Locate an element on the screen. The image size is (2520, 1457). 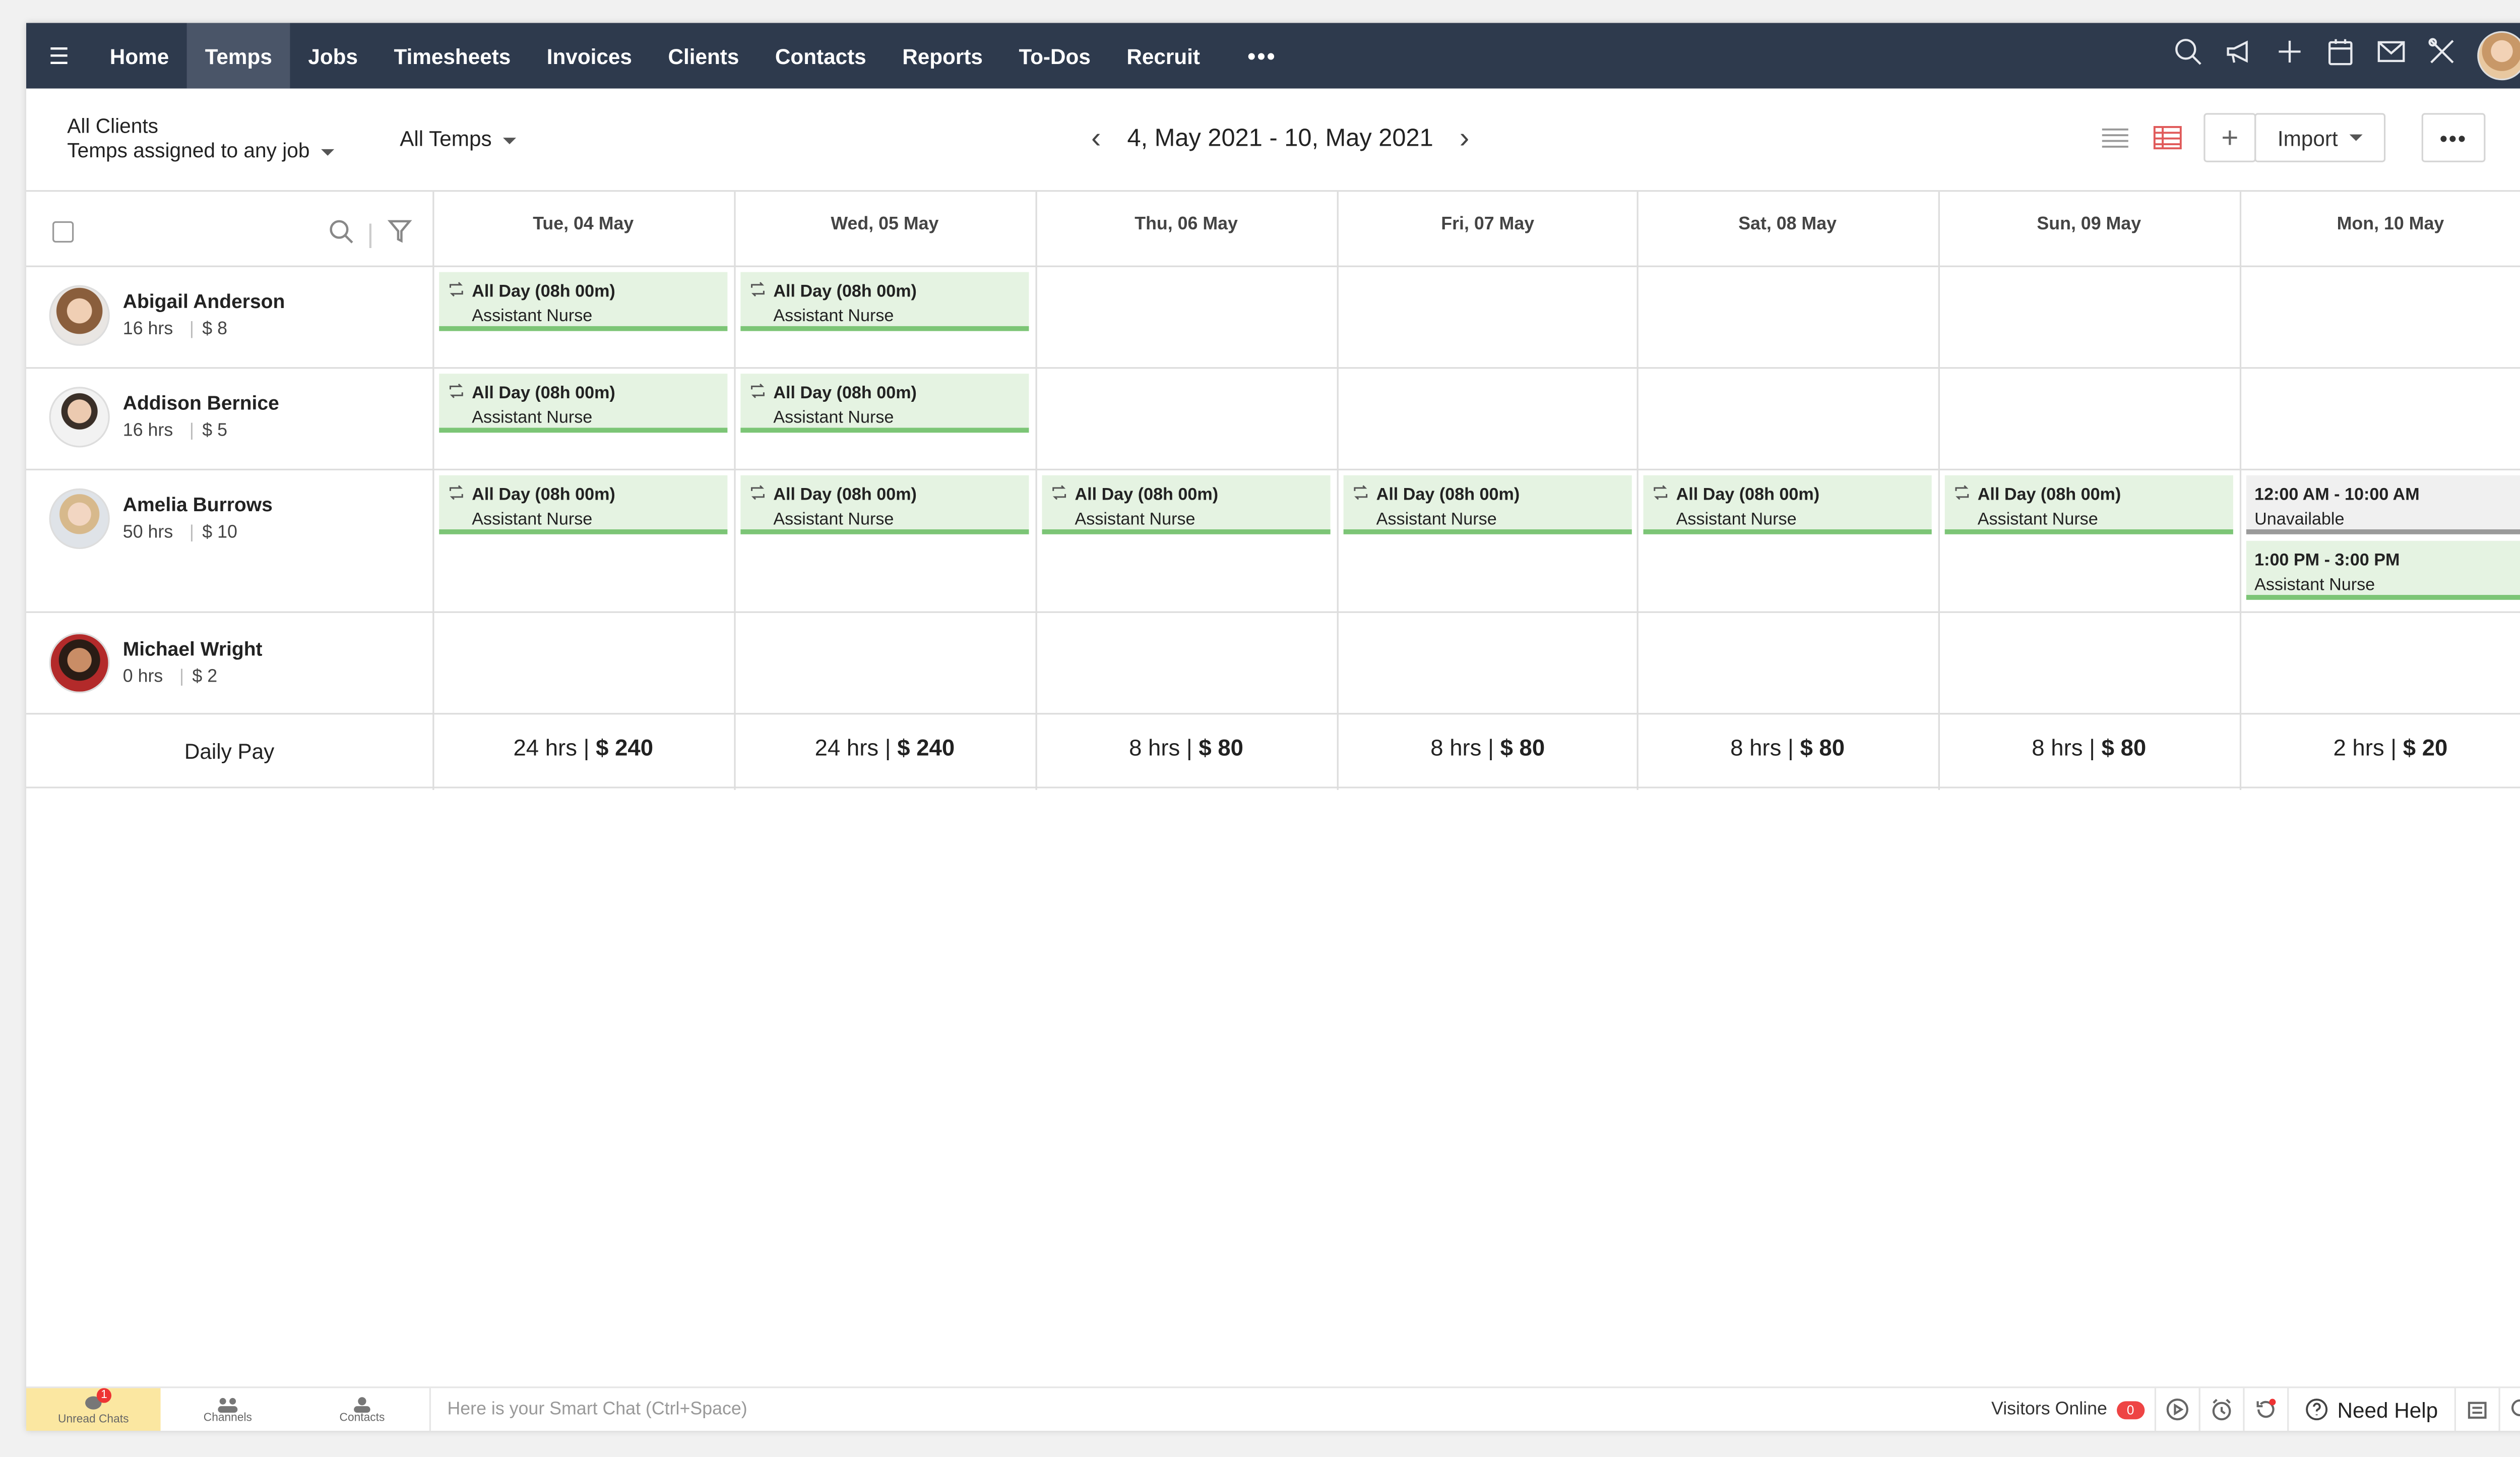
list-view-icon is located at coordinates (2115, 142).